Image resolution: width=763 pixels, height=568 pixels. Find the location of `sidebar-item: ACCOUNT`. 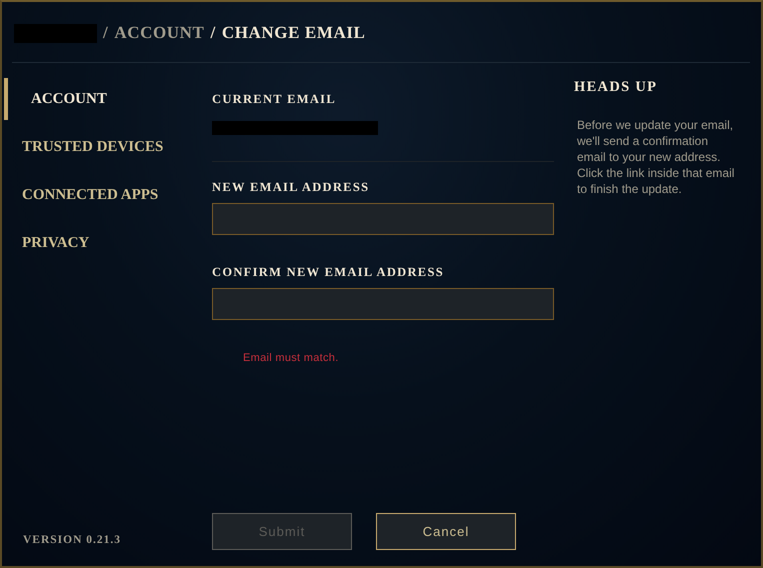

sidebar-item: ACCOUNT is located at coordinates (108, 99).